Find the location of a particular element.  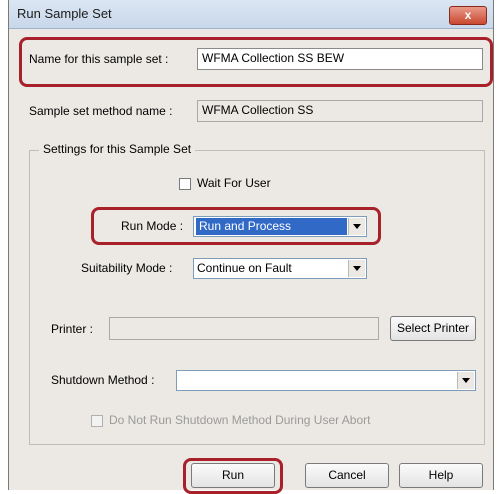

shutdown-method-select is located at coordinates (326, 380).